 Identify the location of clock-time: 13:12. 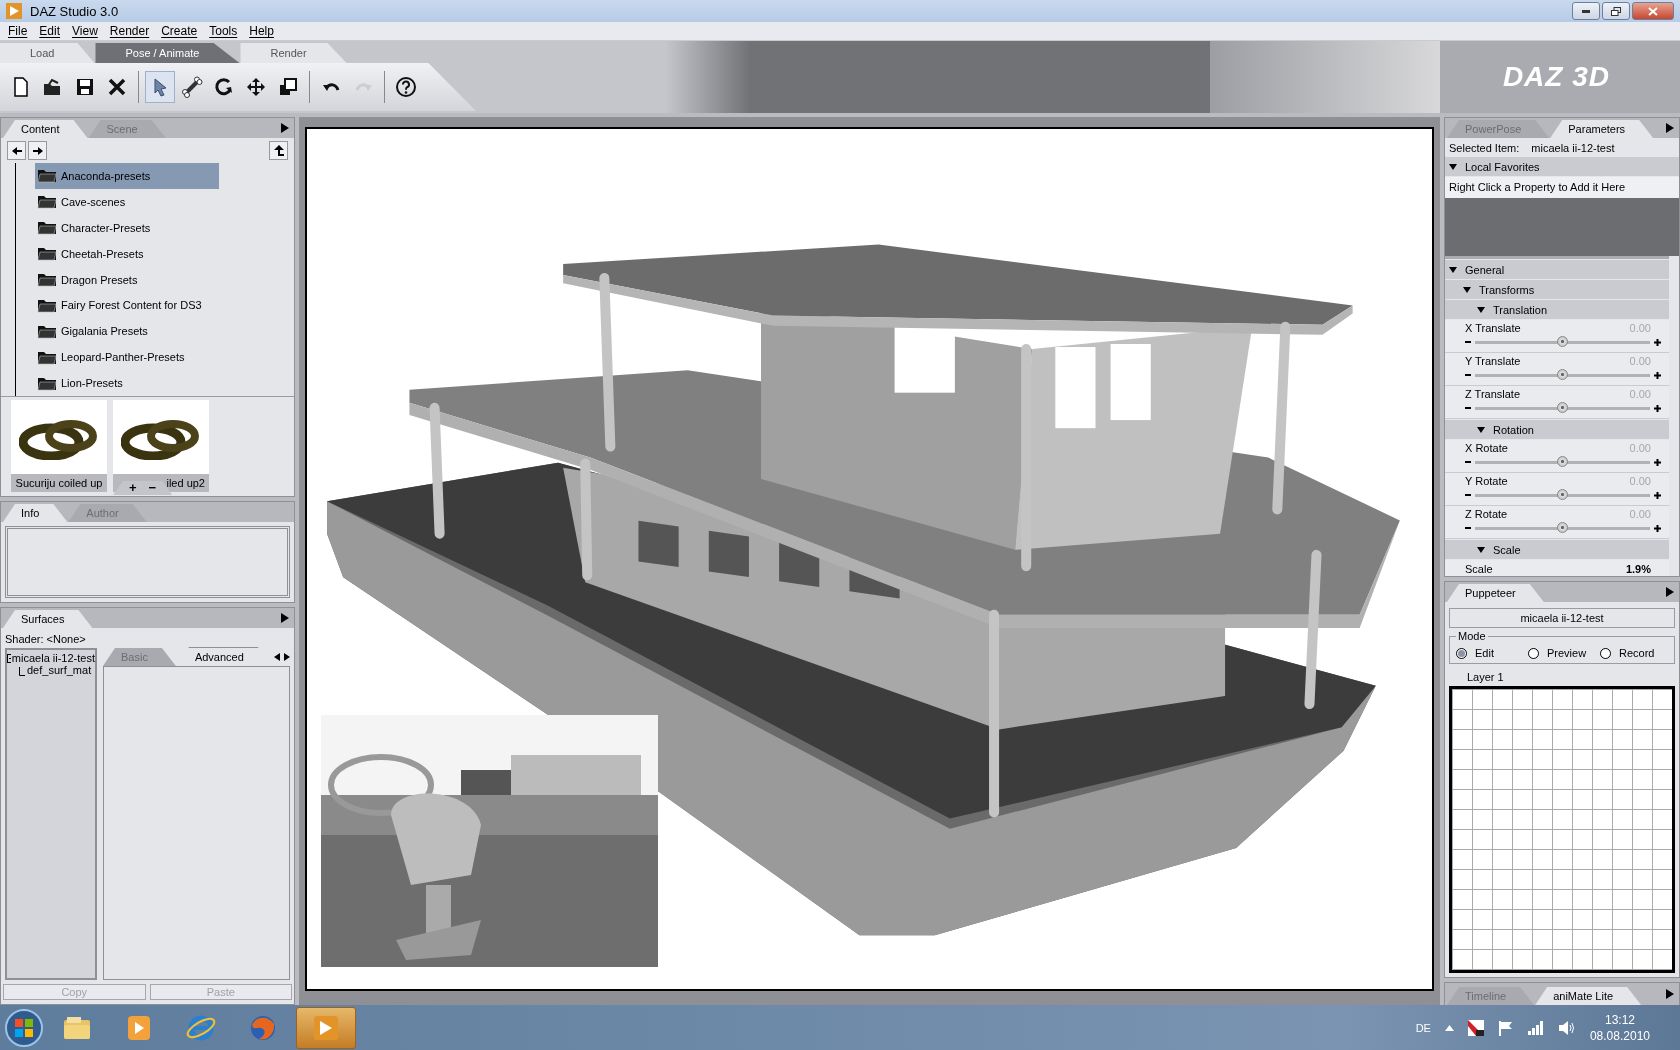
(1619, 1019).